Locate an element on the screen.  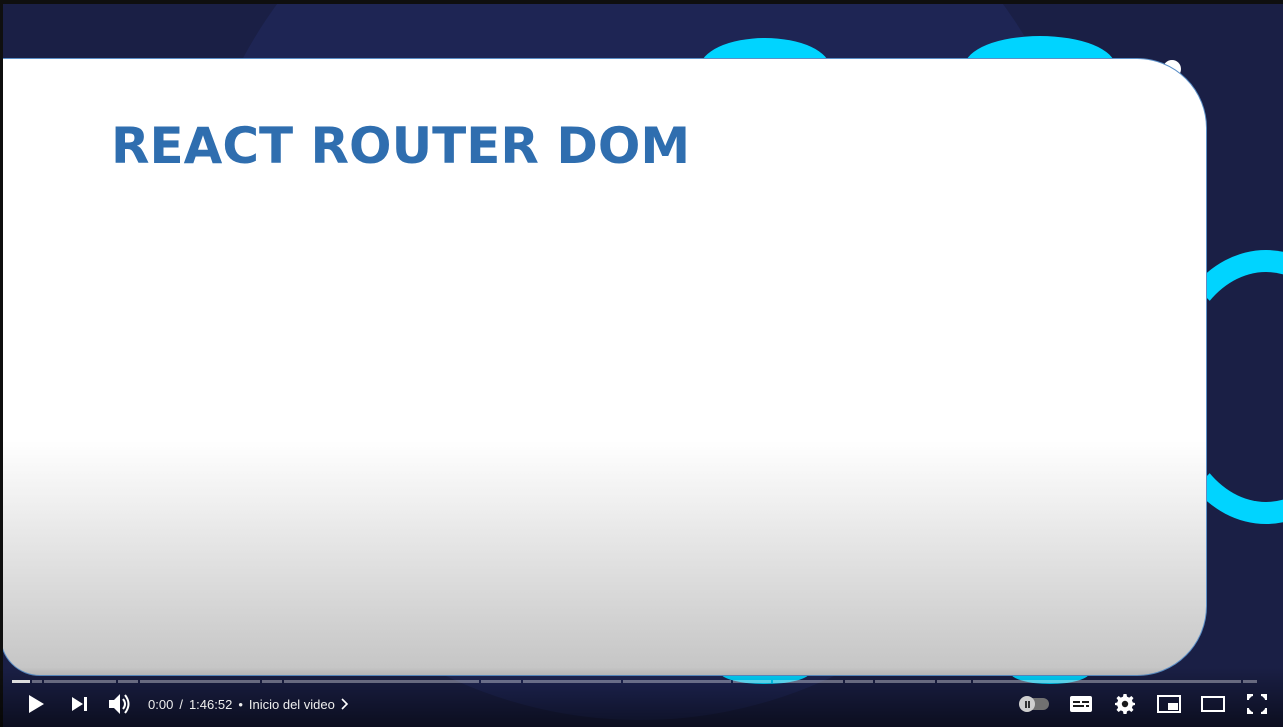
next-button is located at coordinates (80, 704).